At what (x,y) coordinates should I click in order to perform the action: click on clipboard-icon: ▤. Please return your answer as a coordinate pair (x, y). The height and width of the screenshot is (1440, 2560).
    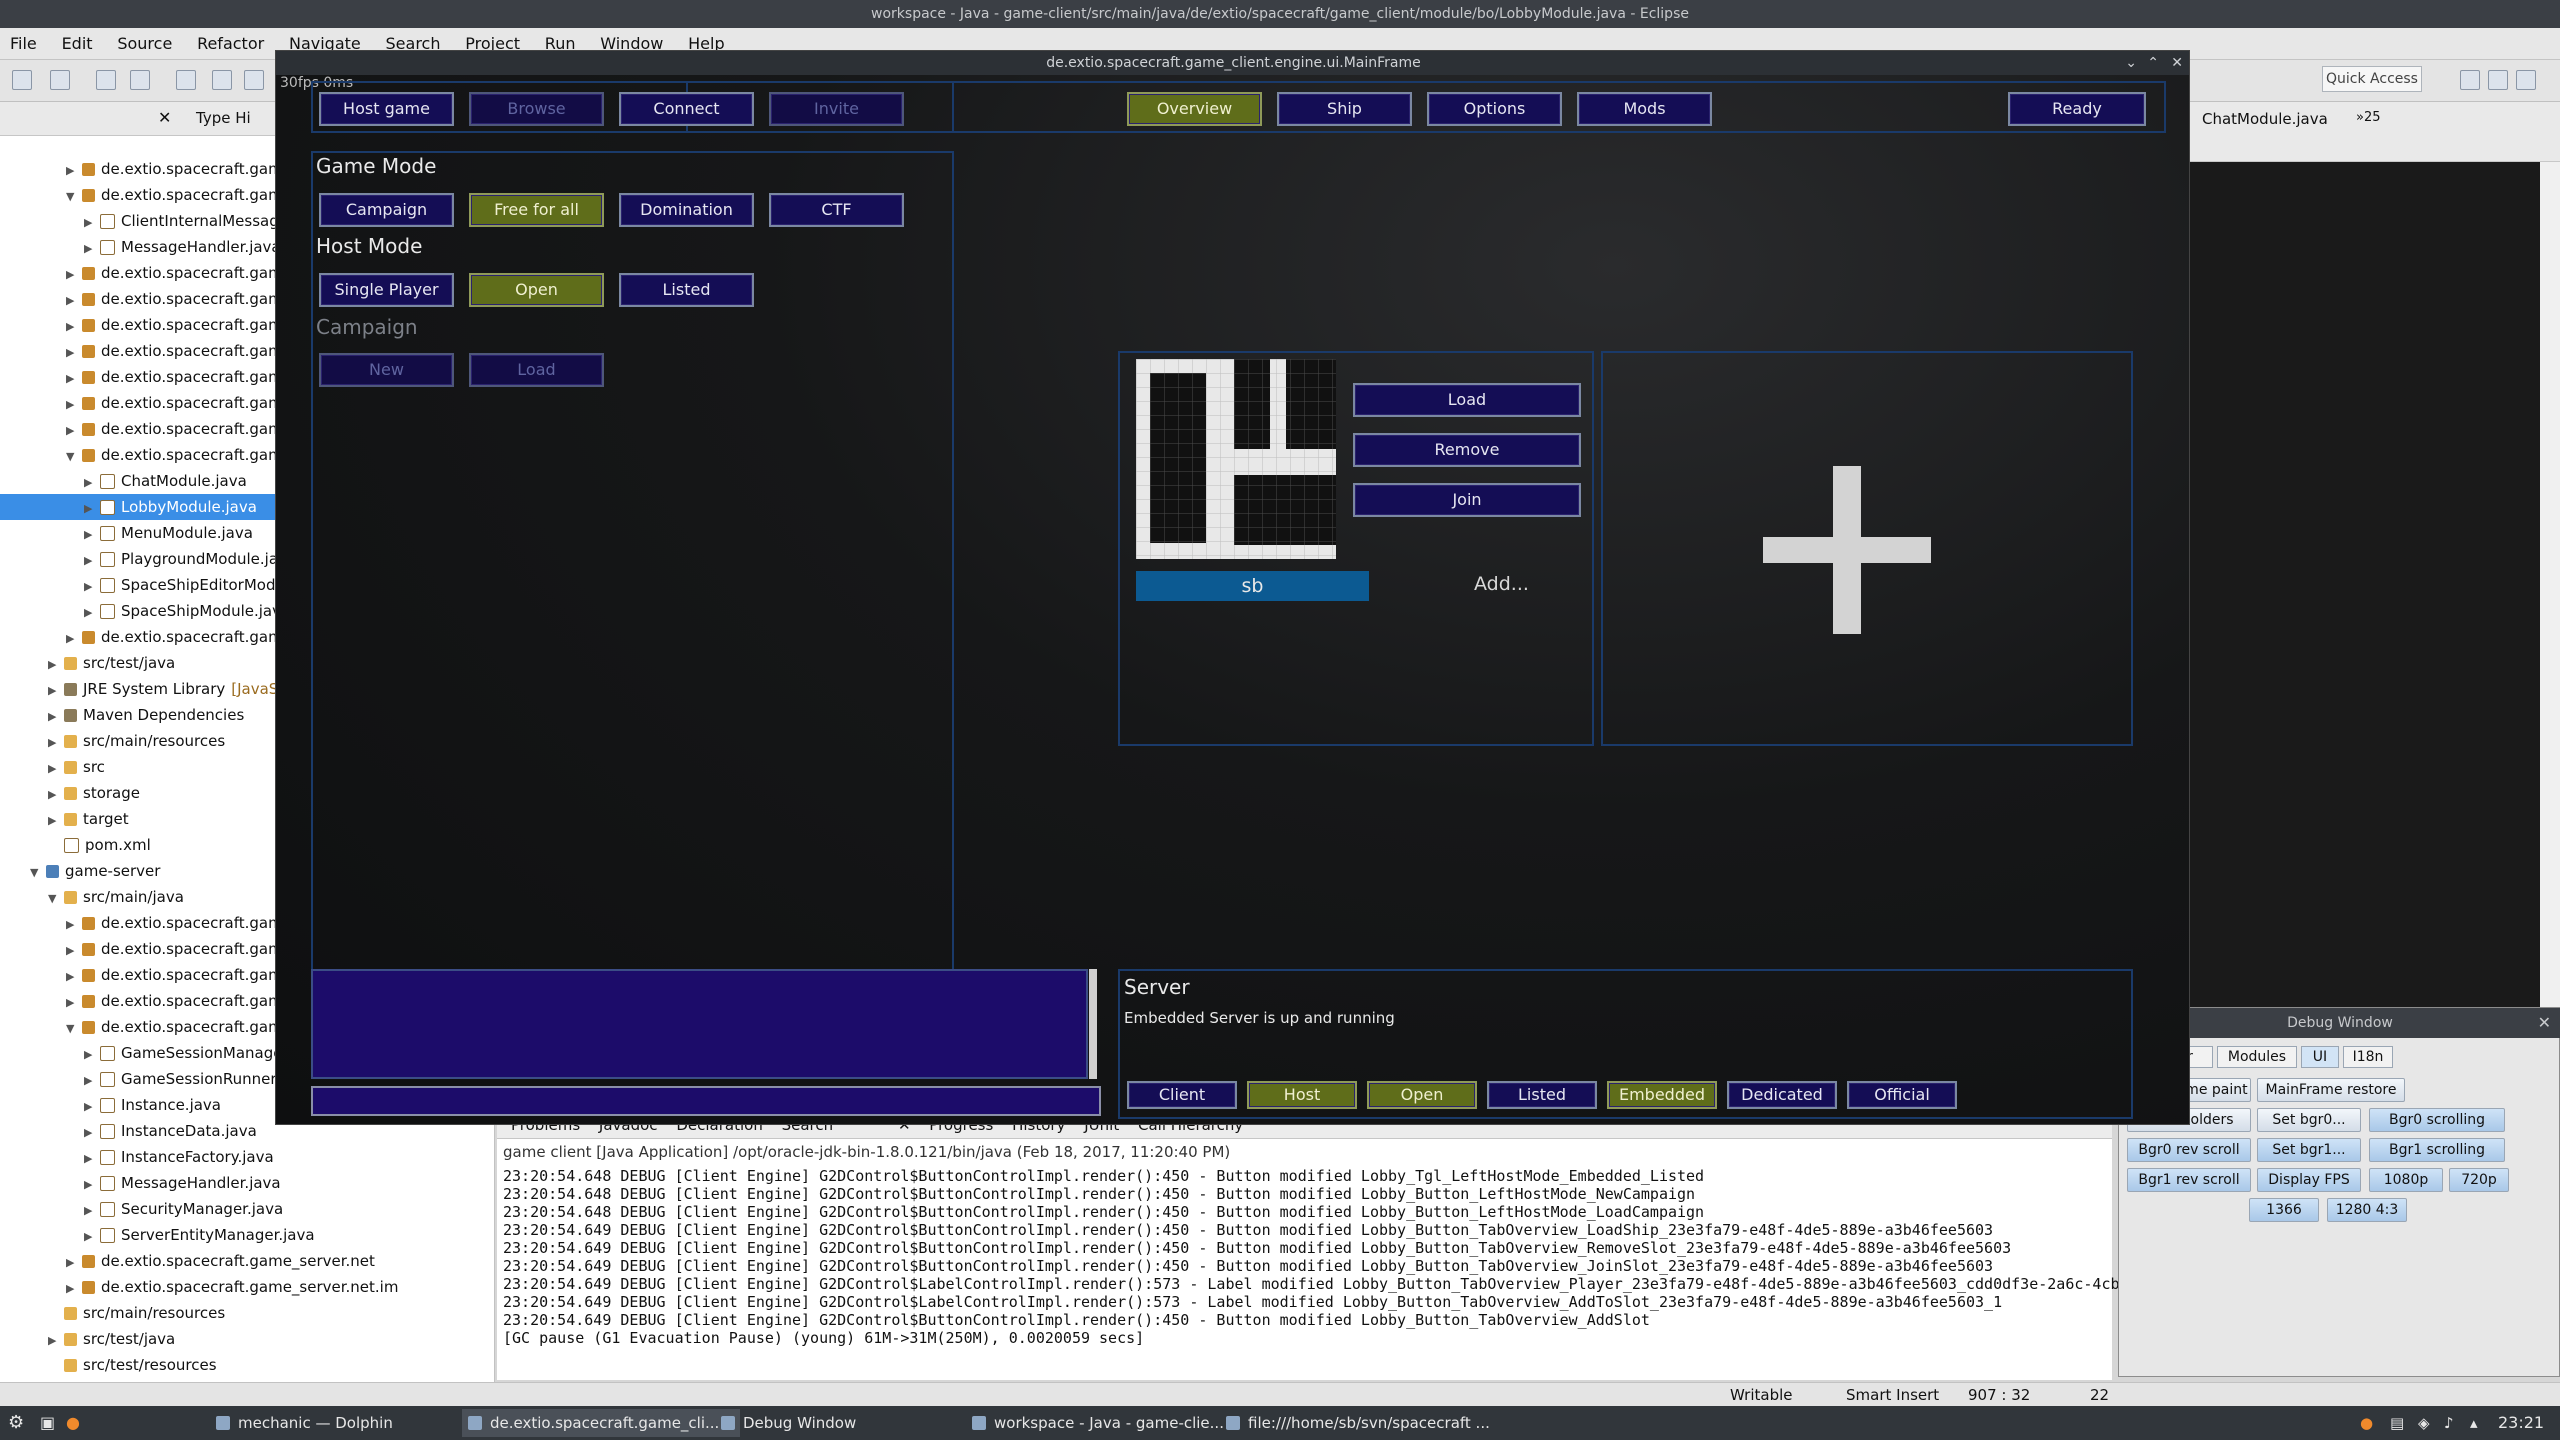
    Looking at the image, I should click on (2397, 1423).